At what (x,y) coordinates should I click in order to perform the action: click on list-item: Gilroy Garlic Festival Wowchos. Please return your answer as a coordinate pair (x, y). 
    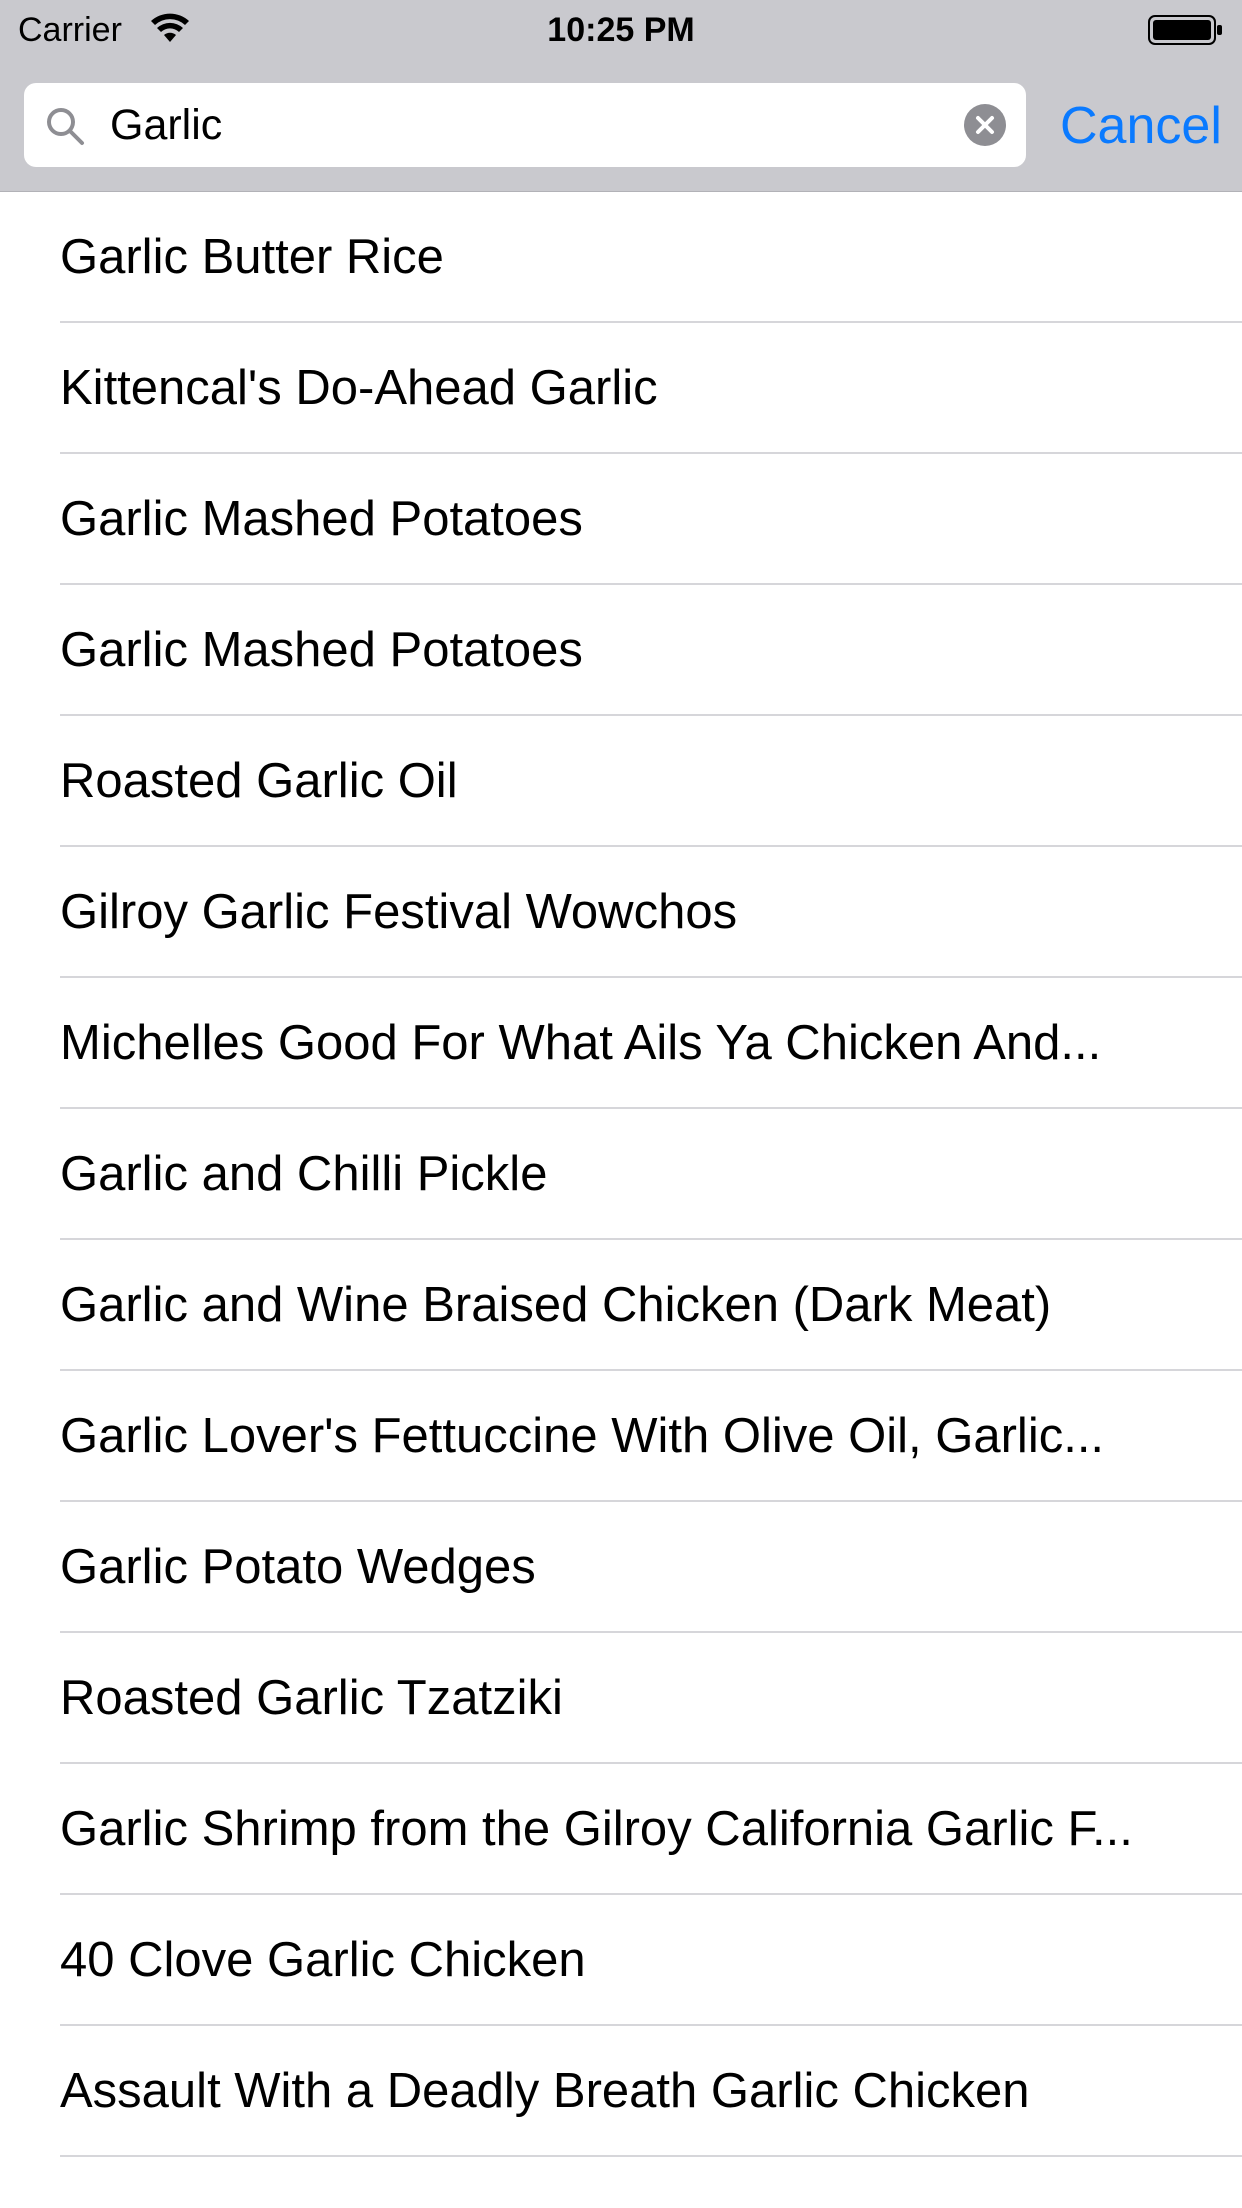
    Looking at the image, I should click on (621, 912).